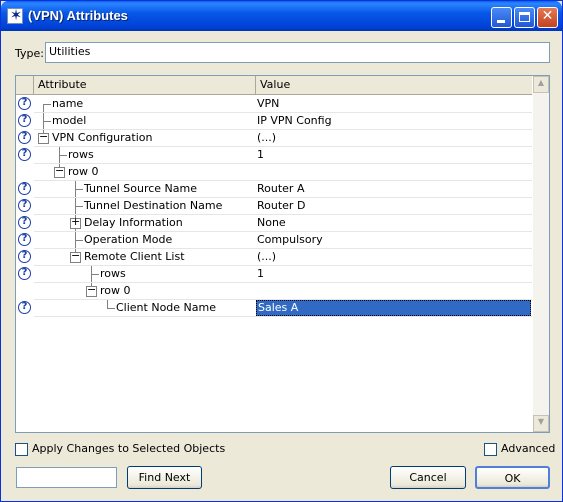 The width and height of the screenshot is (563, 502). Describe the element at coordinates (281, 205) in the screenshot. I see `attribute-value: Router D` at that location.